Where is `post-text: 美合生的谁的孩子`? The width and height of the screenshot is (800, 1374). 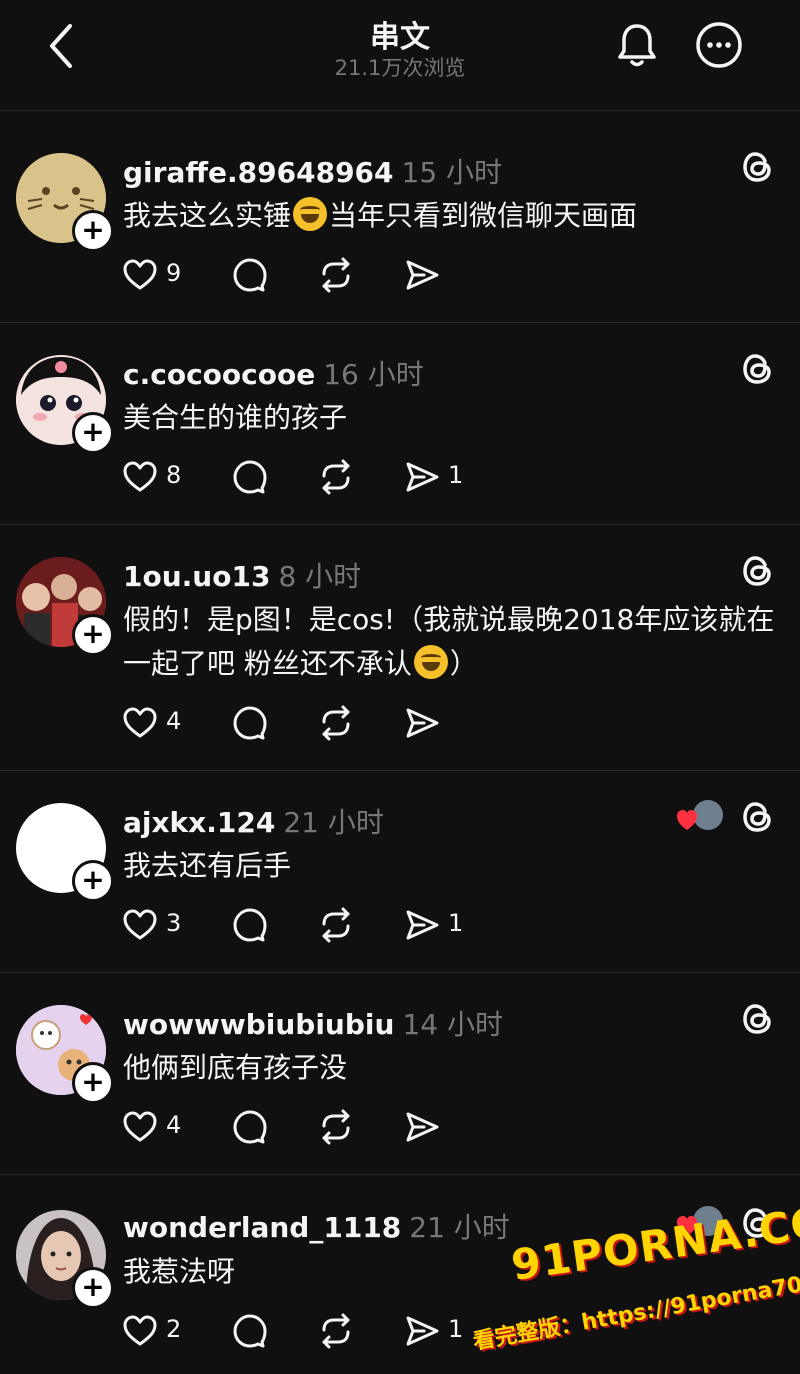
post-text: 美合生的谁的孩子 is located at coordinates (235, 417).